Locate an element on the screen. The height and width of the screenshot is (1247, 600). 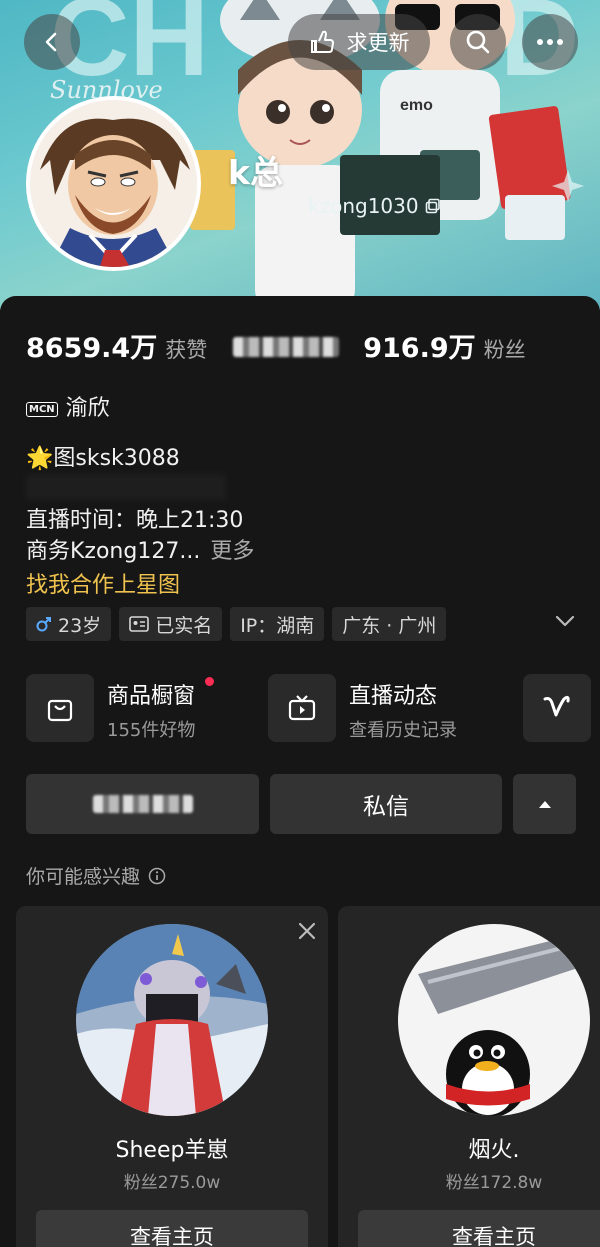
profile-username: k总 is located at coordinates (255, 172).